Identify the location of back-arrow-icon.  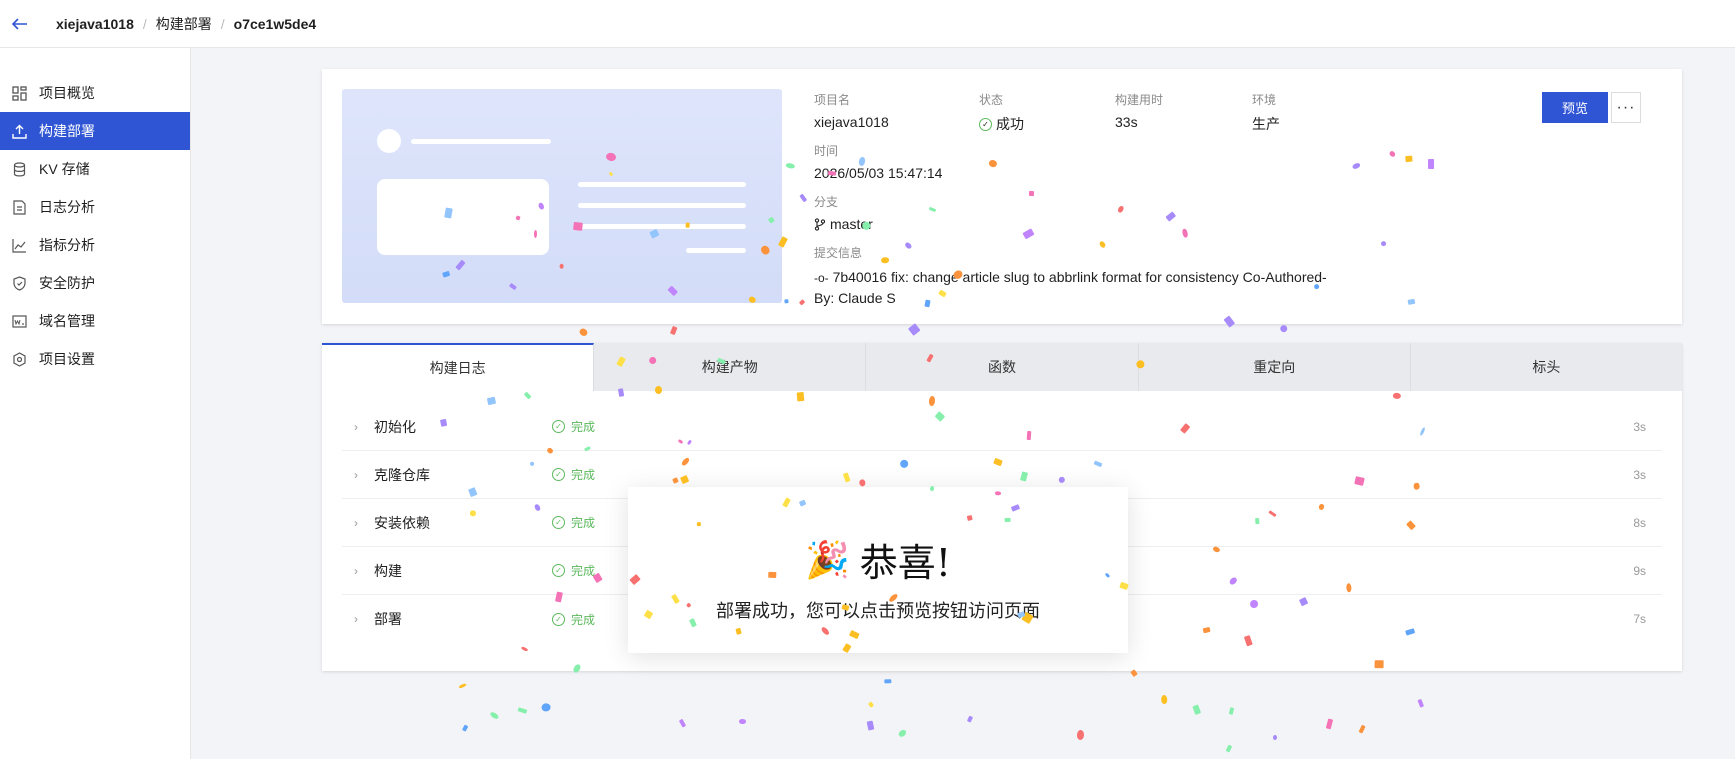
(20, 24).